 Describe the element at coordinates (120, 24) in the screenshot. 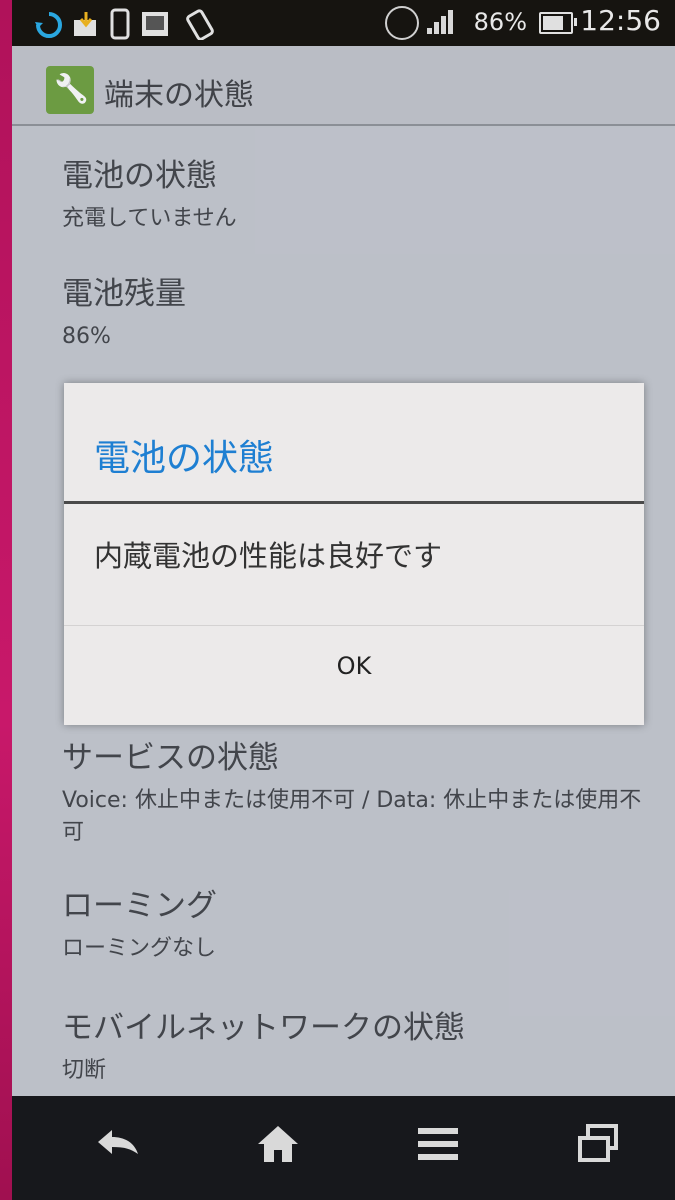

I see `phone-icon` at that location.